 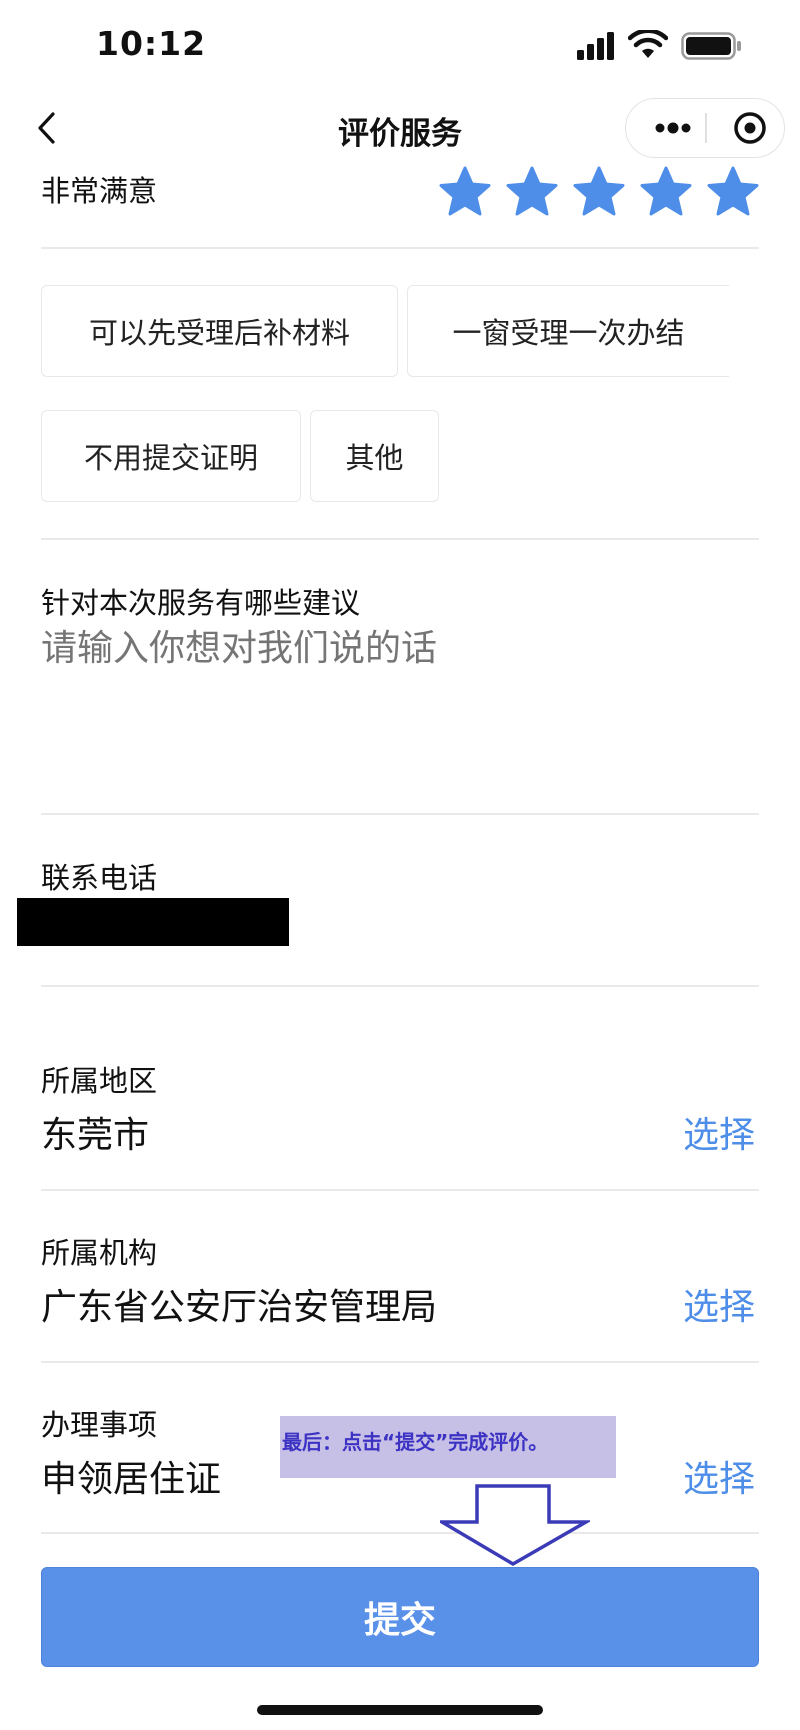 What do you see at coordinates (719, 1132) in the screenshot?
I see `region-select-button: 选择` at bounding box center [719, 1132].